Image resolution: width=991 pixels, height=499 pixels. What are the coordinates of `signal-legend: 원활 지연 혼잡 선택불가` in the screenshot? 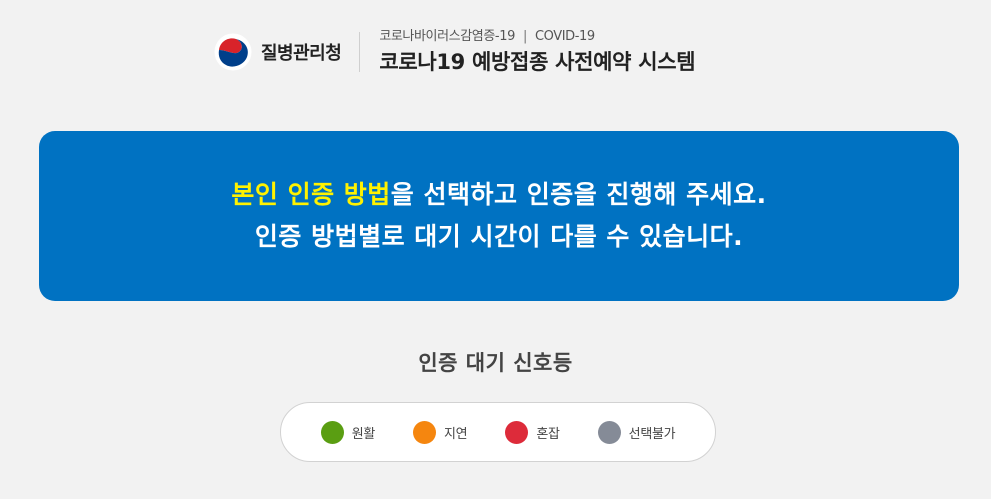 It's located at (498, 432).